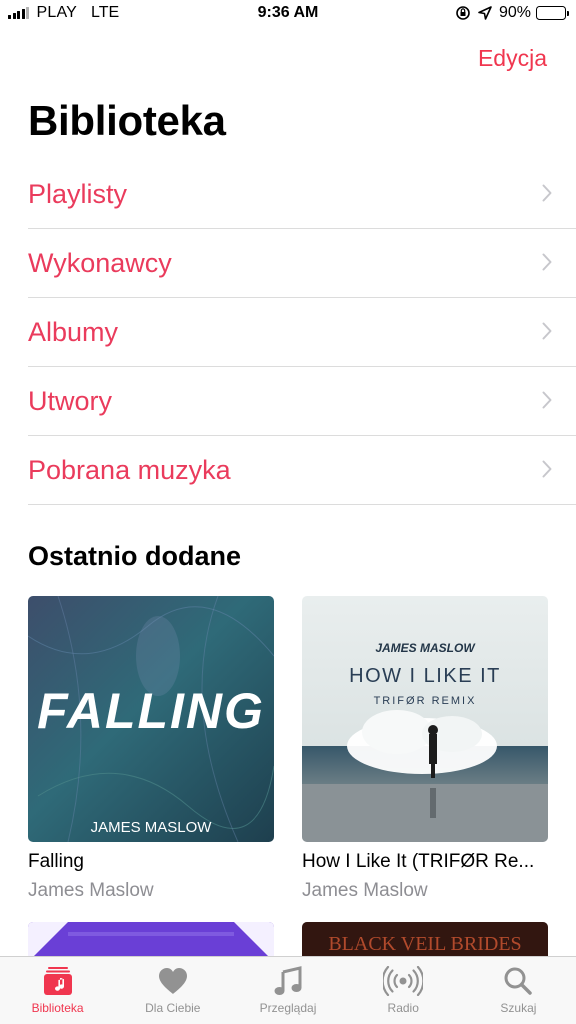  I want to click on battery-icon, so click(552, 13).